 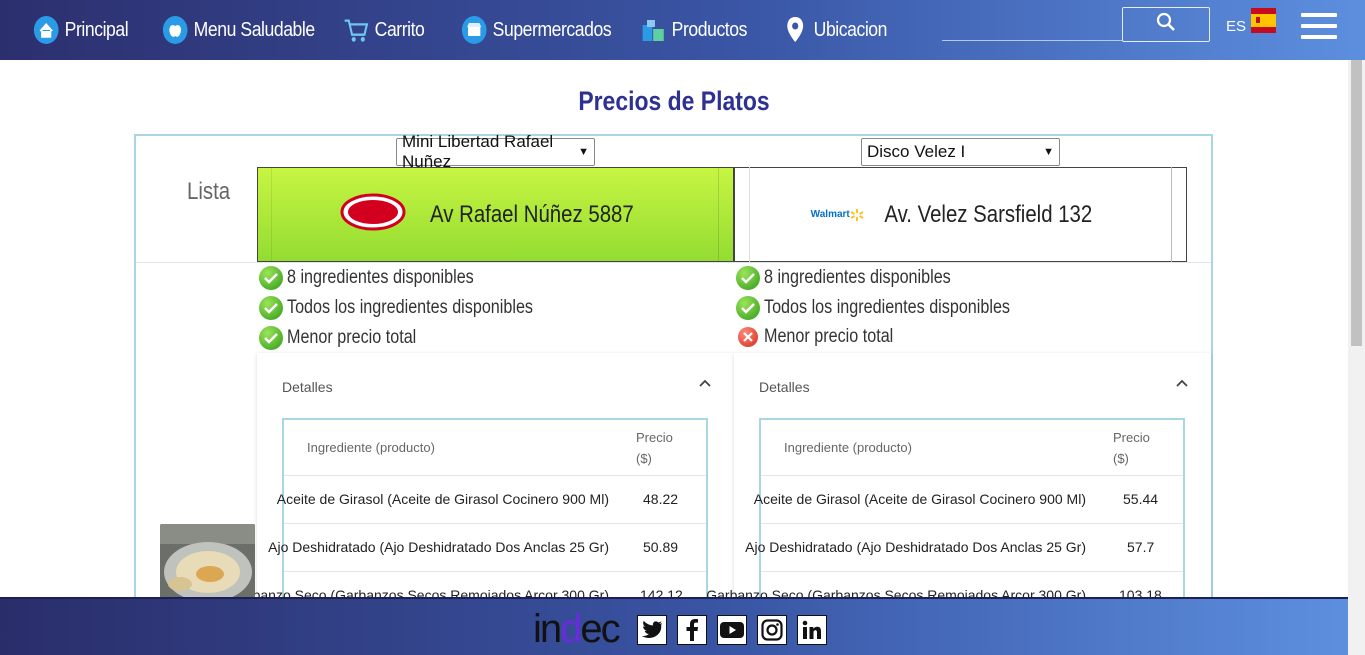 I want to click on spain-flag-icon, so click(x=1263, y=20).